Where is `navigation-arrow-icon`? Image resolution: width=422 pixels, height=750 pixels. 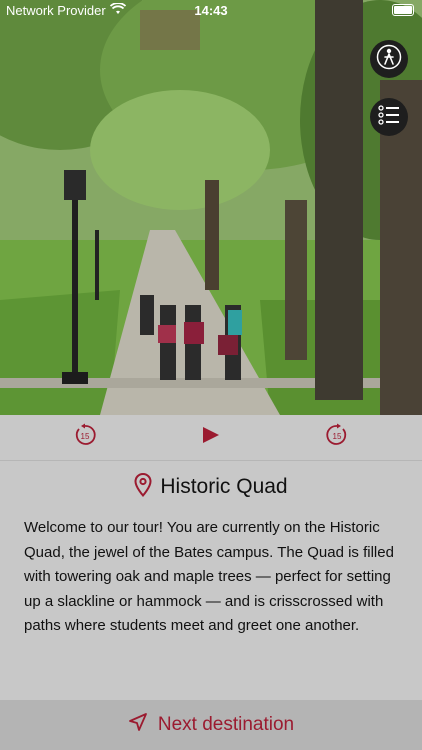
navigation-arrow-icon is located at coordinates (138, 725).